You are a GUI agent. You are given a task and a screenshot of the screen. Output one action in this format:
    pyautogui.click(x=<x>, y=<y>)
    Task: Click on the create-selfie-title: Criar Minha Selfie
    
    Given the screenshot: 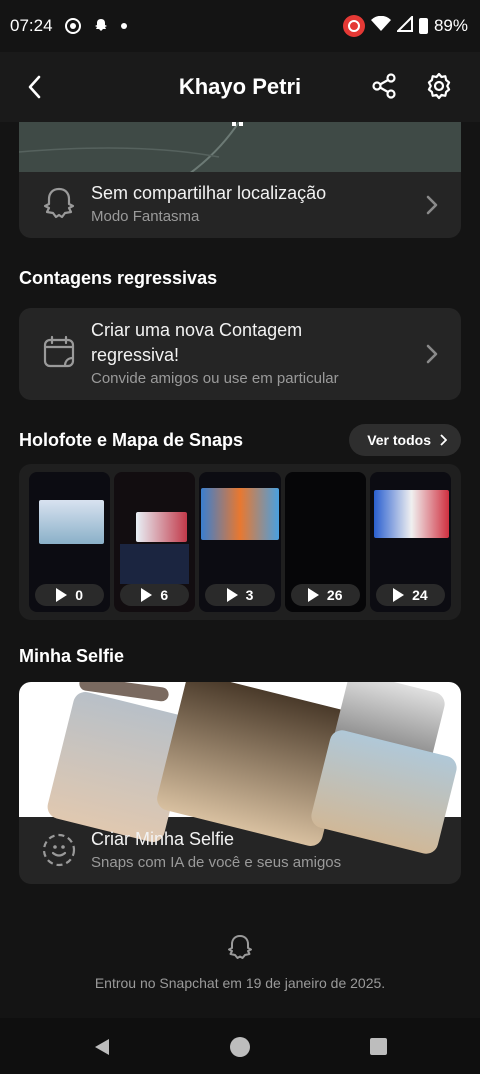 What is the action you would take?
    pyautogui.click(x=163, y=839)
    